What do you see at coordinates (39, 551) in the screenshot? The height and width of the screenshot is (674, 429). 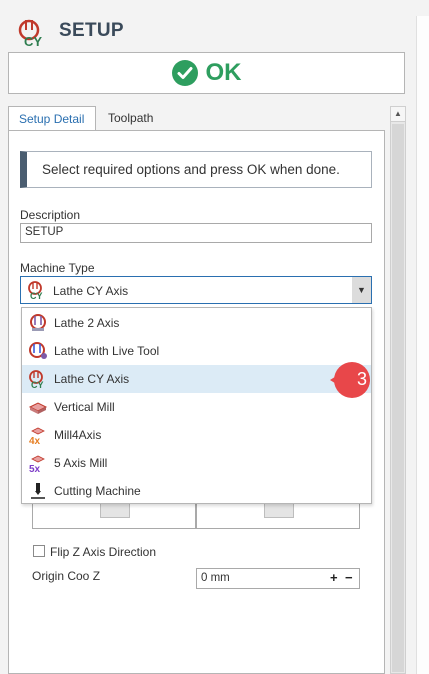 I see `flip-z-checkbox` at bounding box center [39, 551].